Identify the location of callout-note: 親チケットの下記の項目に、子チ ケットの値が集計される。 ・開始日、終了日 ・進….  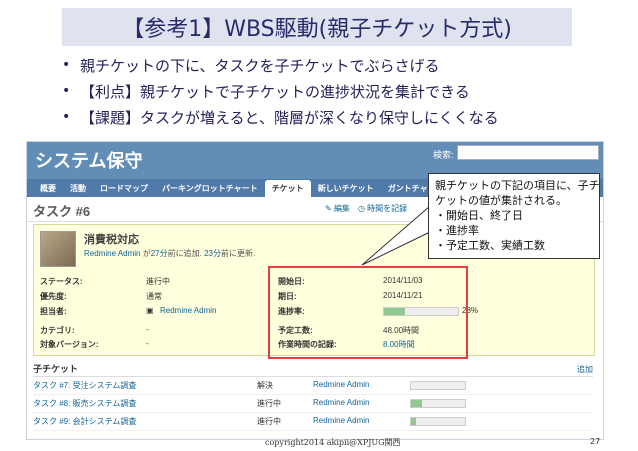
(514, 216).